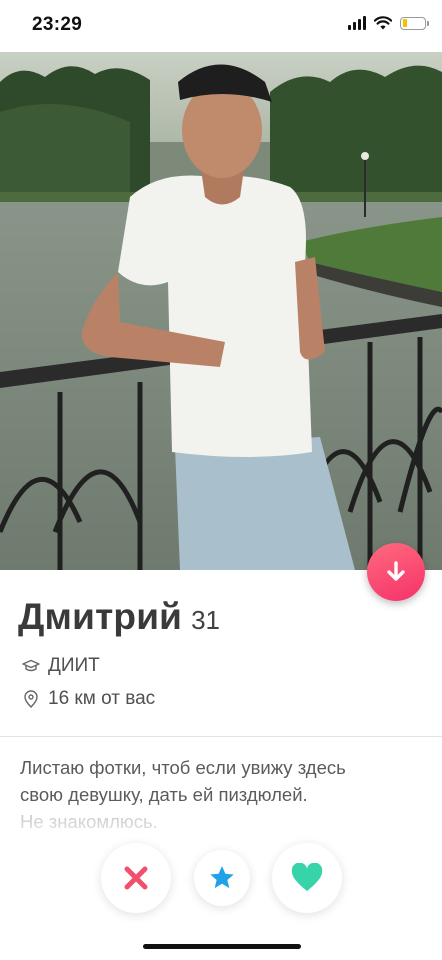 This screenshot has width=442, height=960. What do you see at coordinates (102, 698) in the screenshot?
I see `distance-text: 16 км от вас` at bounding box center [102, 698].